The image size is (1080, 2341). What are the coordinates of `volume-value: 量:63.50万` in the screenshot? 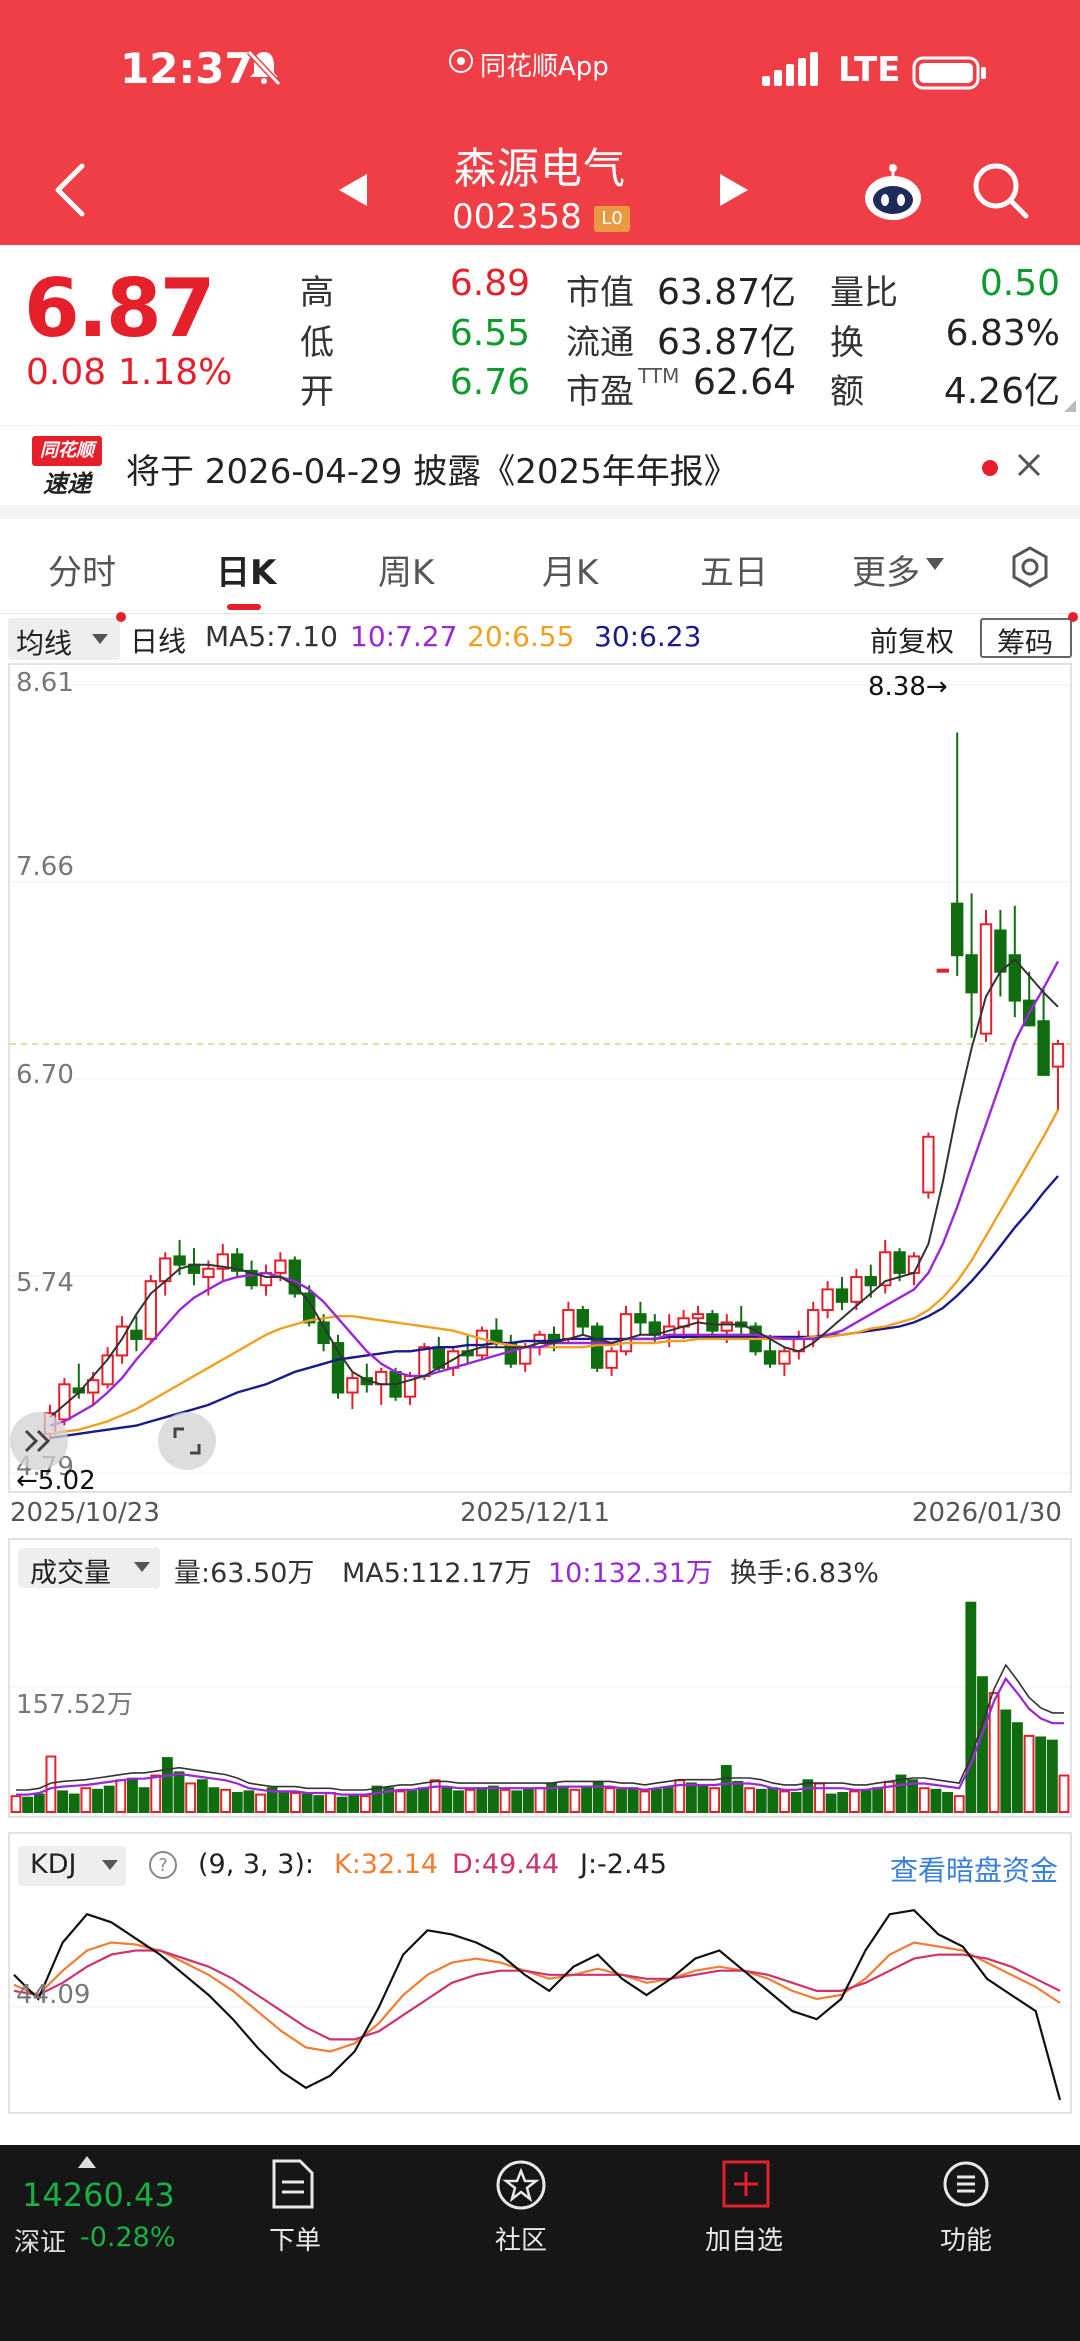 It's located at (244, 1573).